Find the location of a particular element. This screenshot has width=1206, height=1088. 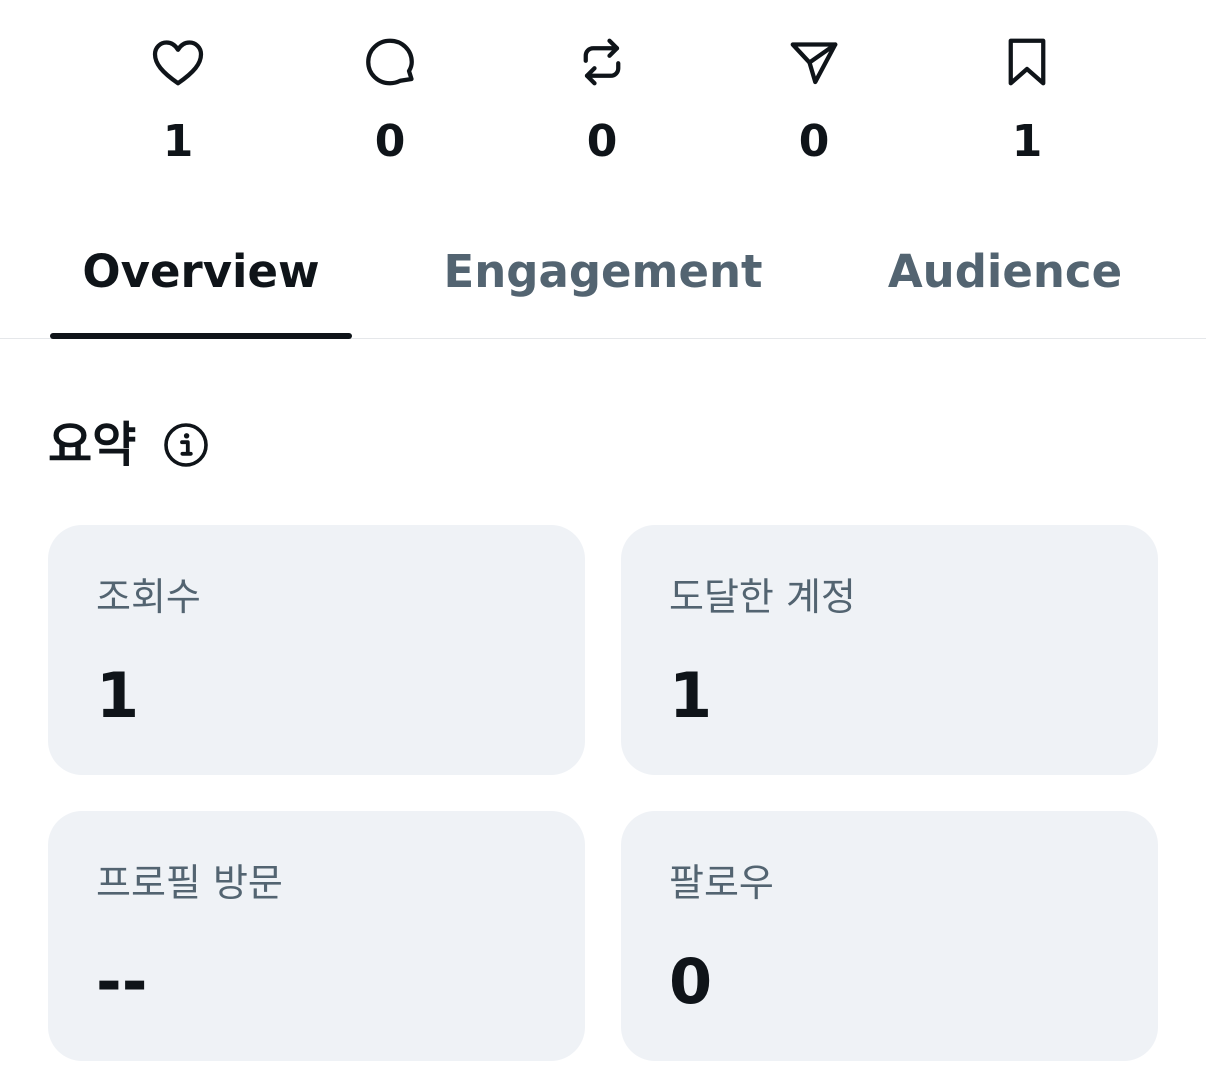

engagement-stats-row: 1 0 0 0 1 is located at coordinates (603, 105).